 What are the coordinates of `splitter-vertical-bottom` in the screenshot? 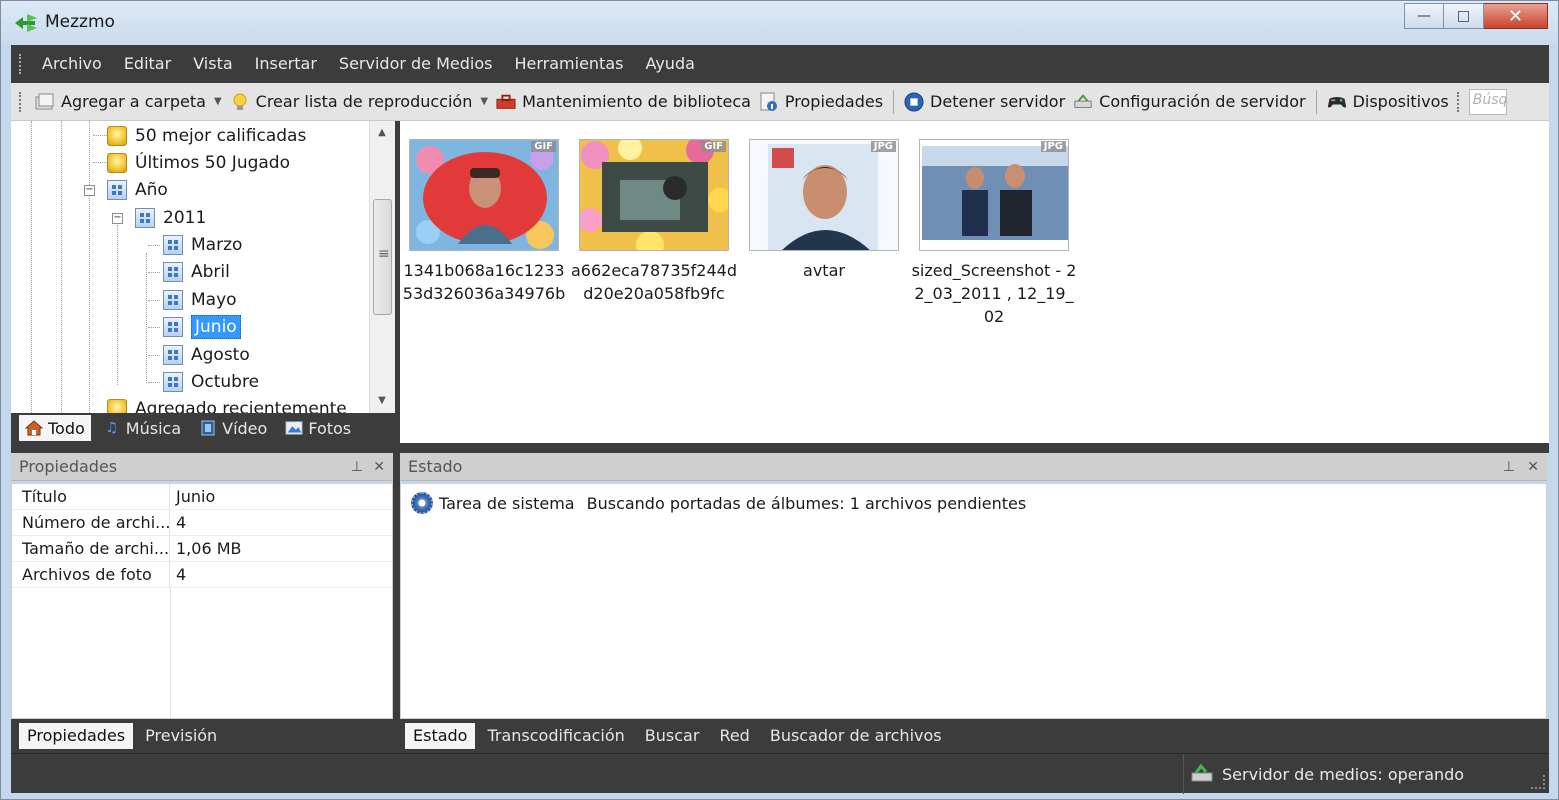 It's located at (396, 586).